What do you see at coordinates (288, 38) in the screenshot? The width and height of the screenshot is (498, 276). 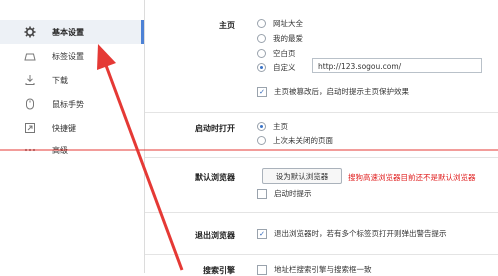 I see `option-label: 我的最爱` at bounding box center [288, 38].